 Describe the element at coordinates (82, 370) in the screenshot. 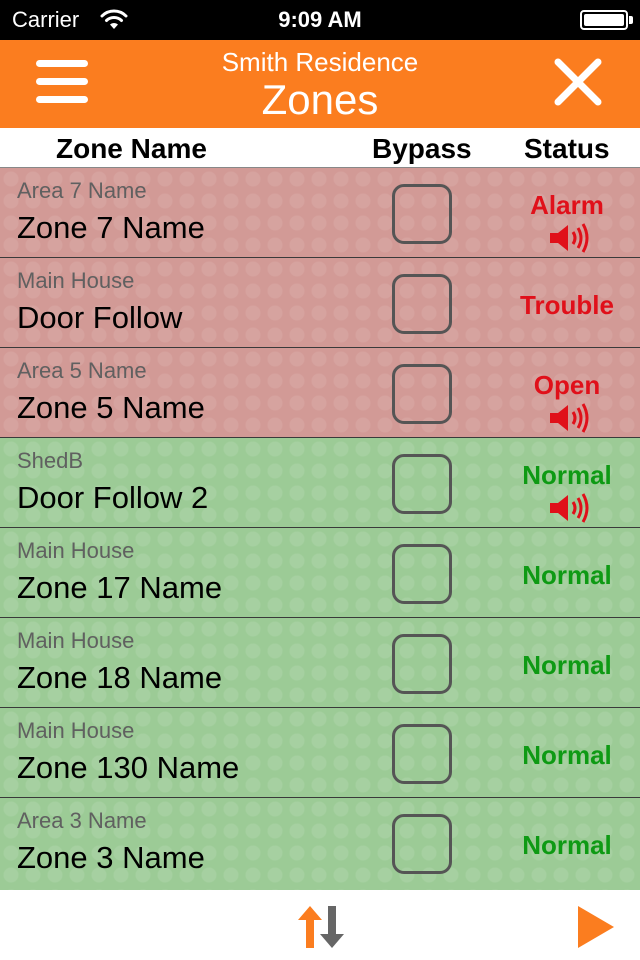

I see `zone-area: Area 5 Name` at that location.